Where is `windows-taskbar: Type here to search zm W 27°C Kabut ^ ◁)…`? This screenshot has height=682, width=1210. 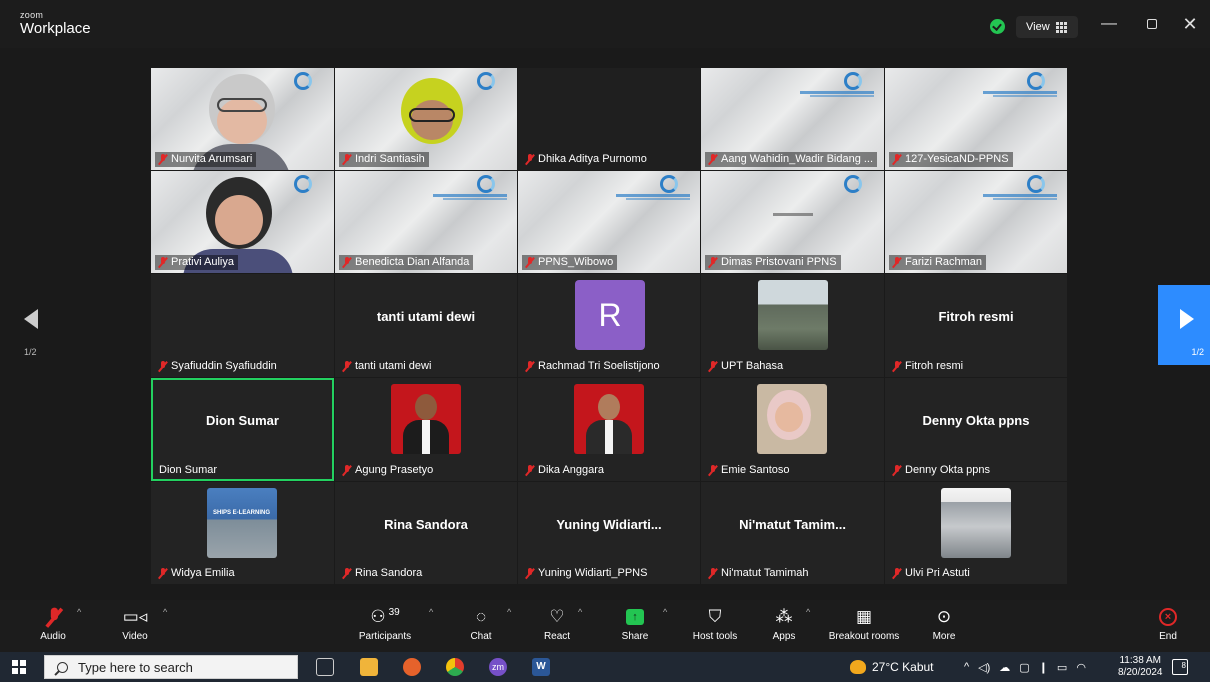
windows-taskbar: Type here to search zm W 27°C Kabut ^ ◁)… is located at coordinates (605, 667).